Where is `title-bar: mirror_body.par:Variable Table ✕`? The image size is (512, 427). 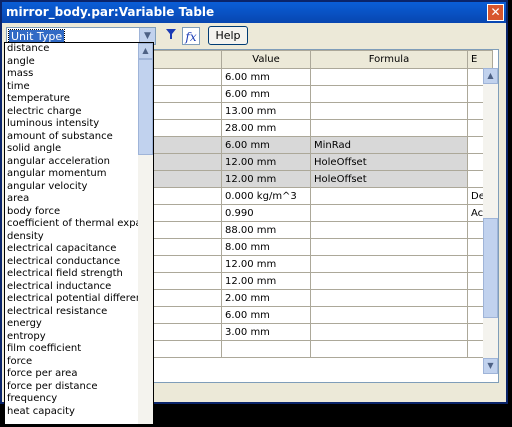
title-bar: mirror_body.par:Variable Table ✕ is located at coordinates (254, 12).